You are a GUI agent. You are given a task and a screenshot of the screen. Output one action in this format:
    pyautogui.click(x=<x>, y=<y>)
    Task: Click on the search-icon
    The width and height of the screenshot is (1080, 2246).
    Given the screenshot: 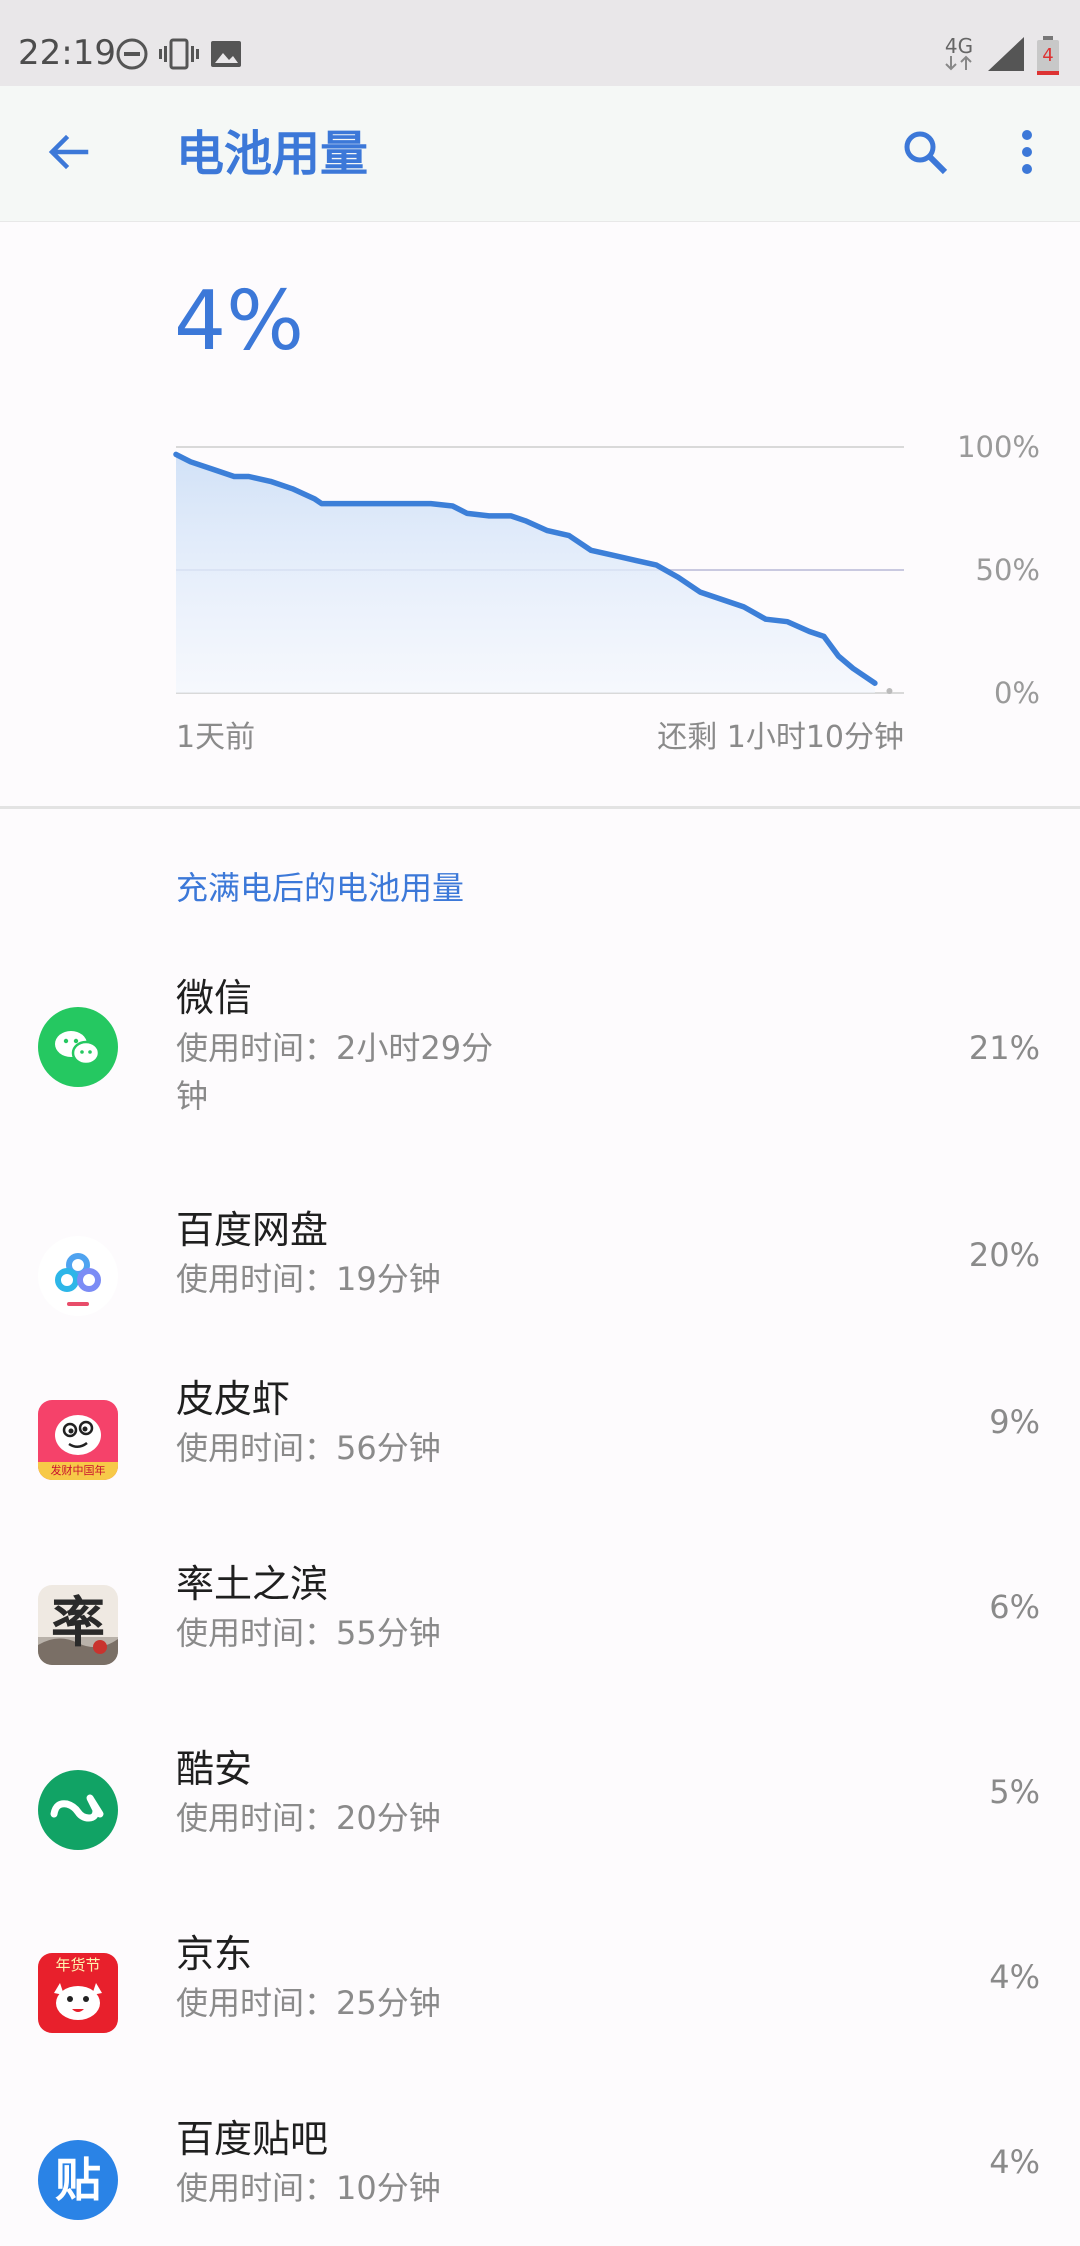 What is the action you would take?
    pyautogui.click(x=926, y=153)
    